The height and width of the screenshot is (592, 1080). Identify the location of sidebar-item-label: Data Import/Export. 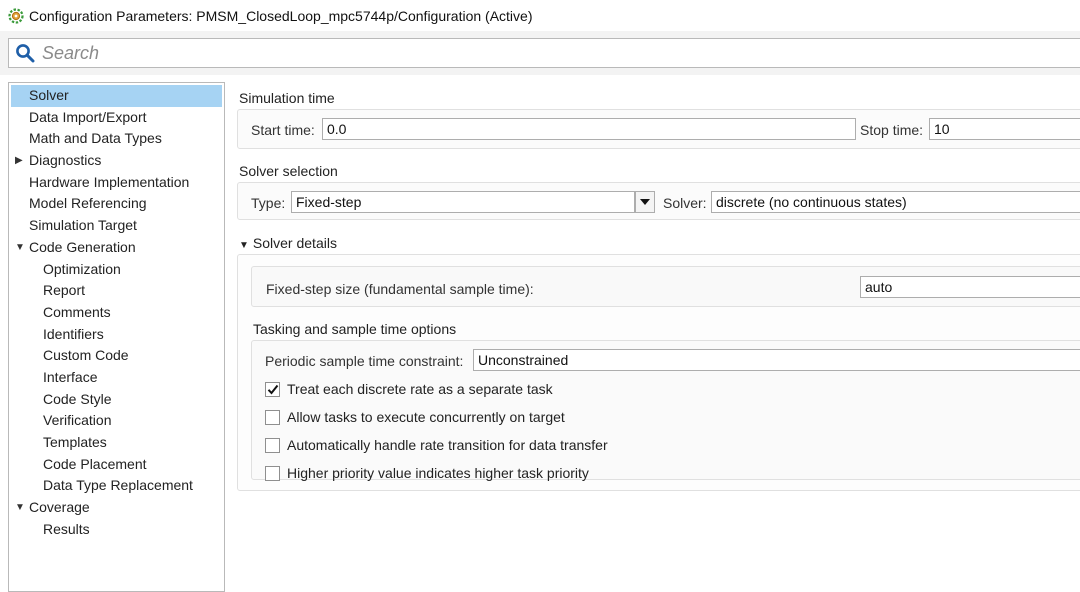
(88, 116).